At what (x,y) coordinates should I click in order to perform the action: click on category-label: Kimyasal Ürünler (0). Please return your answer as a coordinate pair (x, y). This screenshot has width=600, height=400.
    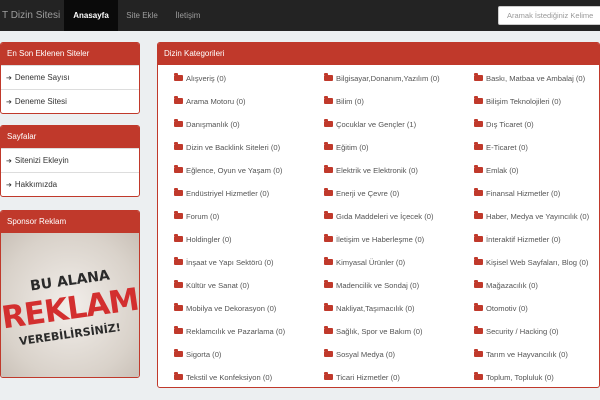
    Looking at the image, I should click on (371, 262).